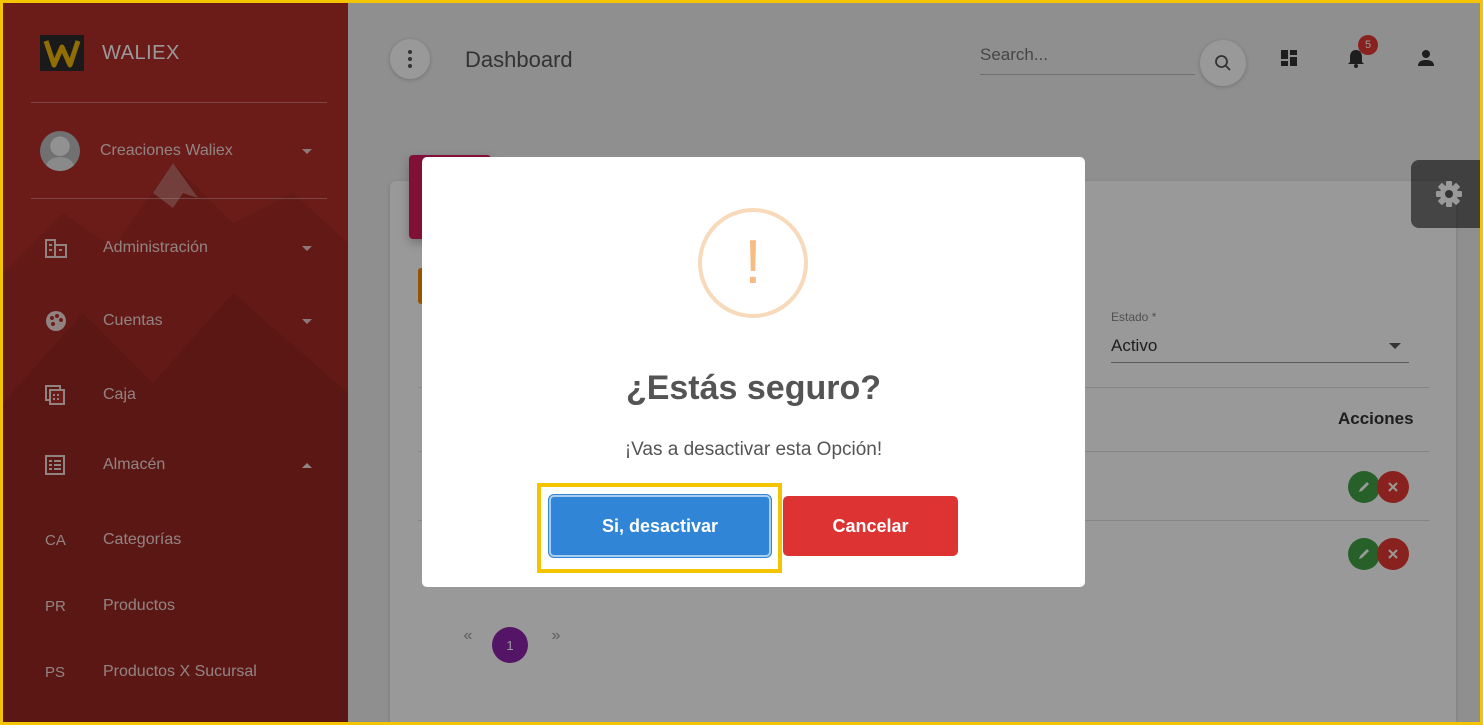 Image resolution: width=1483 pixels, height=725 pixels. Describe the element at coordinates (660, 526) in the screenshot. I see `confirm-deactivate-button: Si, desactivar` at that location.